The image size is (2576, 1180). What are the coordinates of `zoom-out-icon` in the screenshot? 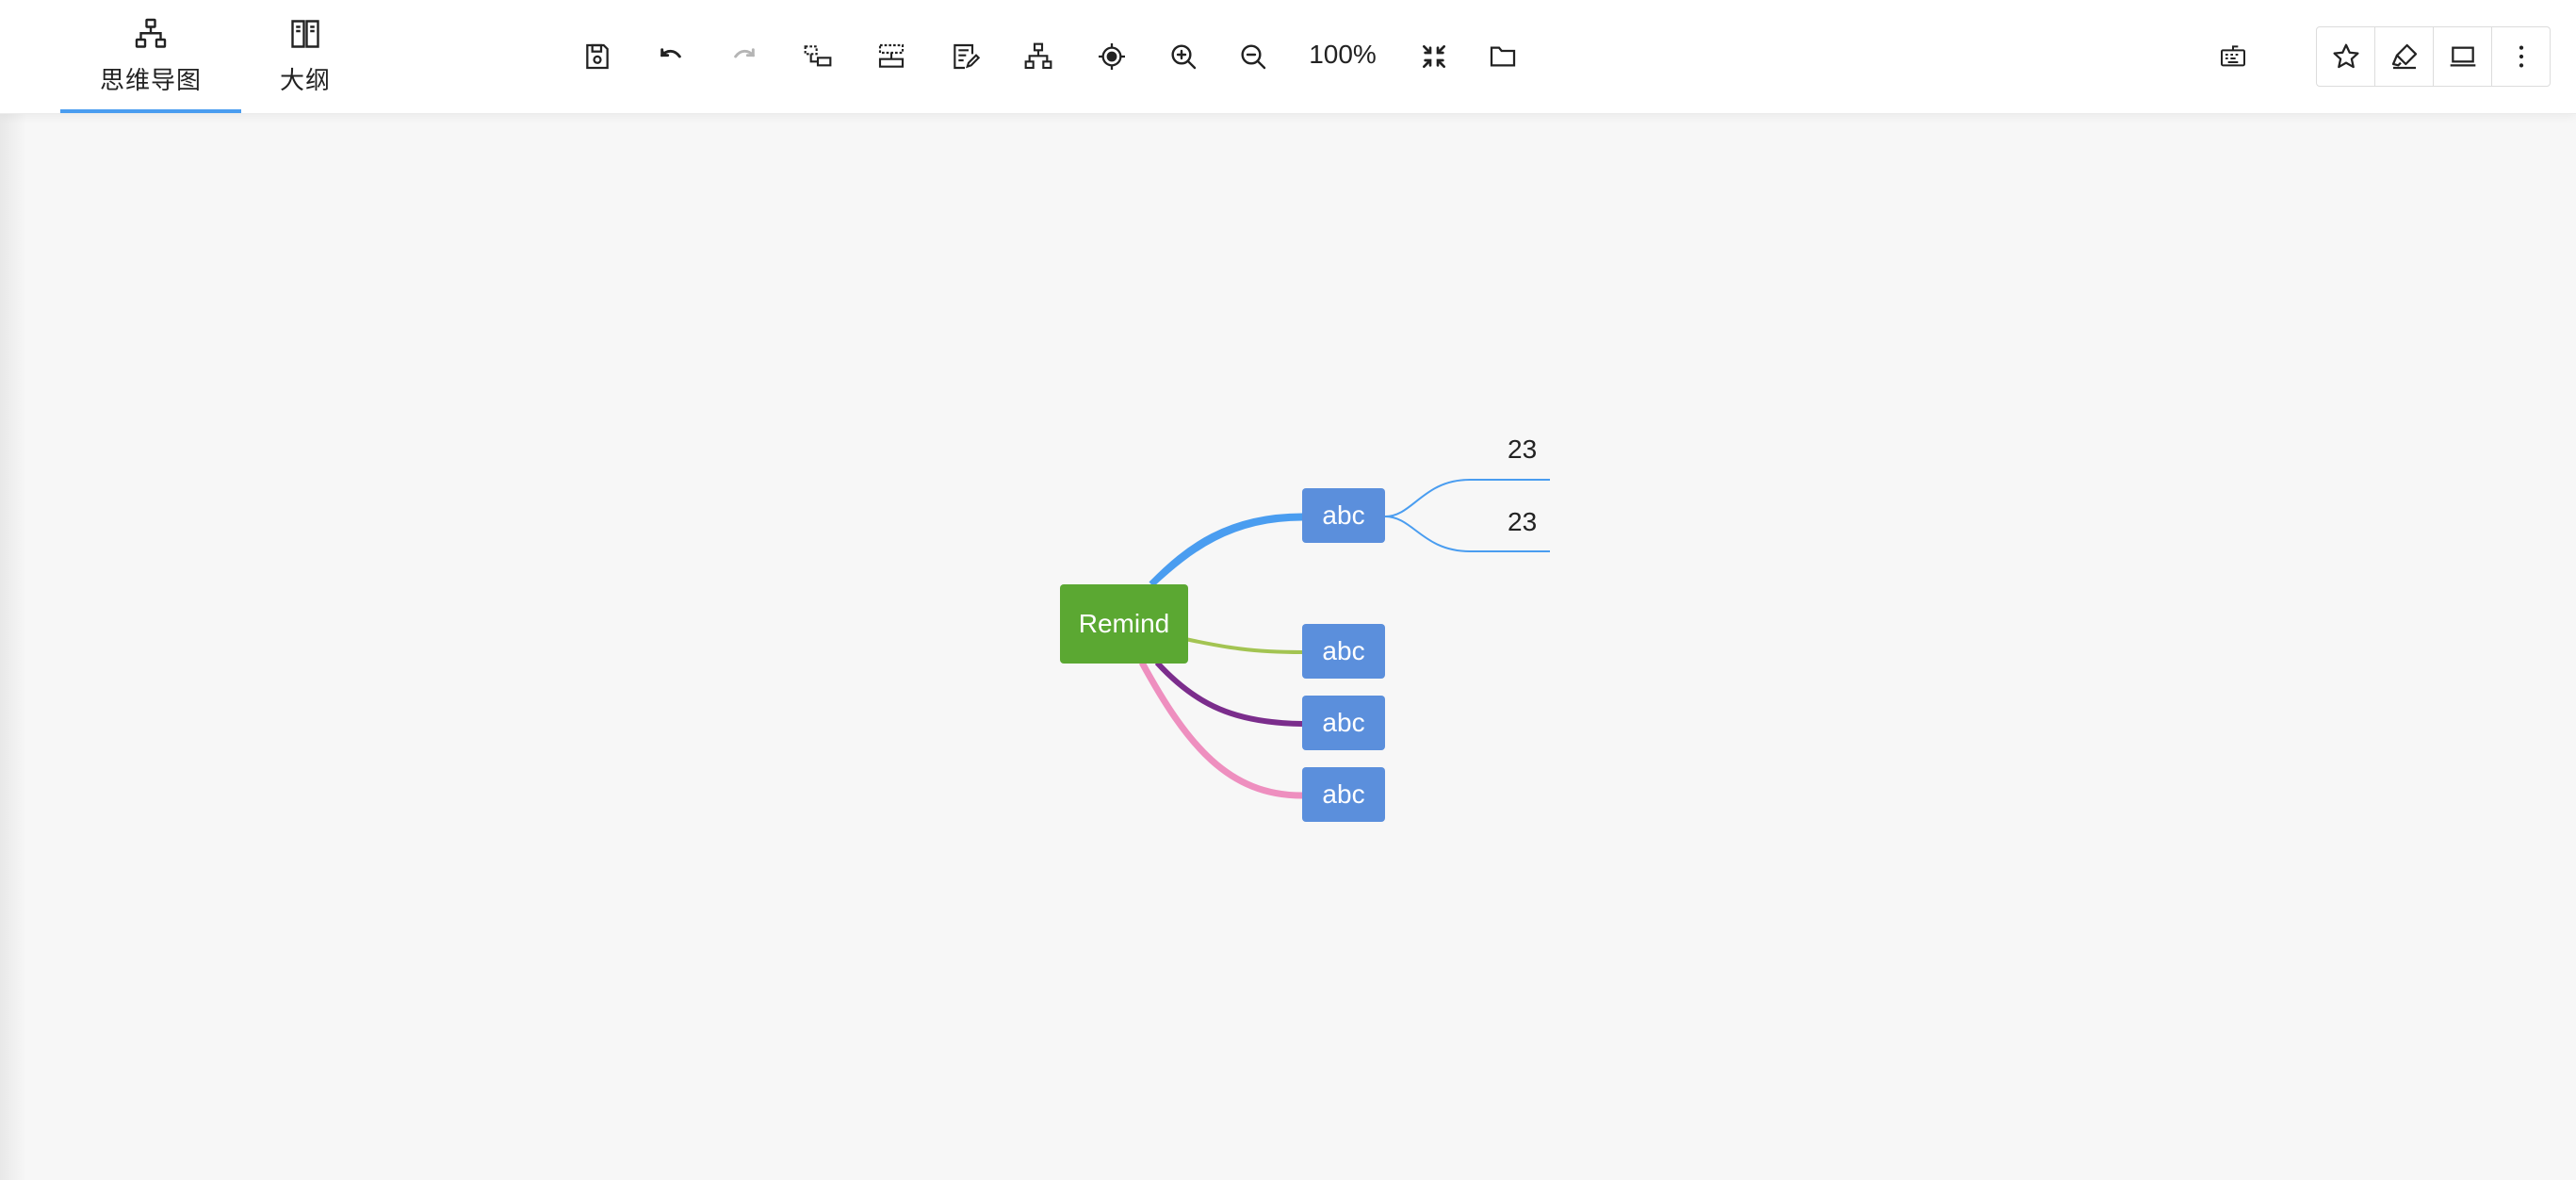 It's located at (1253, 57).